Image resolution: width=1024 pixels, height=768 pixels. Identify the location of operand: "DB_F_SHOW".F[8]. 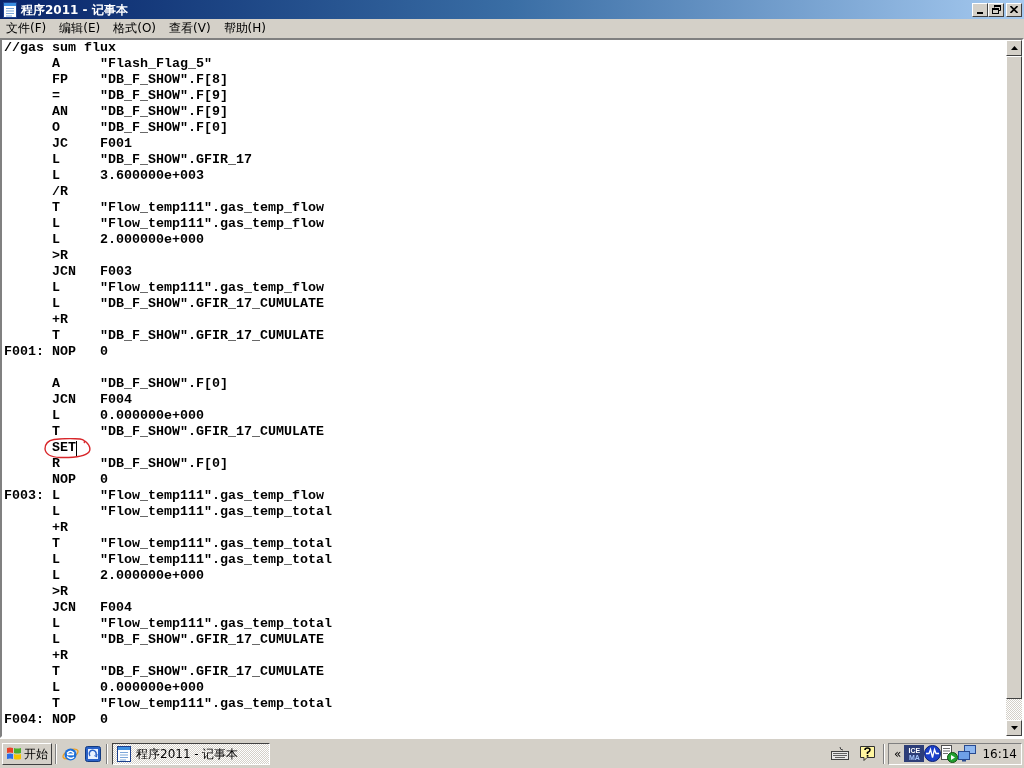
(164, 80).